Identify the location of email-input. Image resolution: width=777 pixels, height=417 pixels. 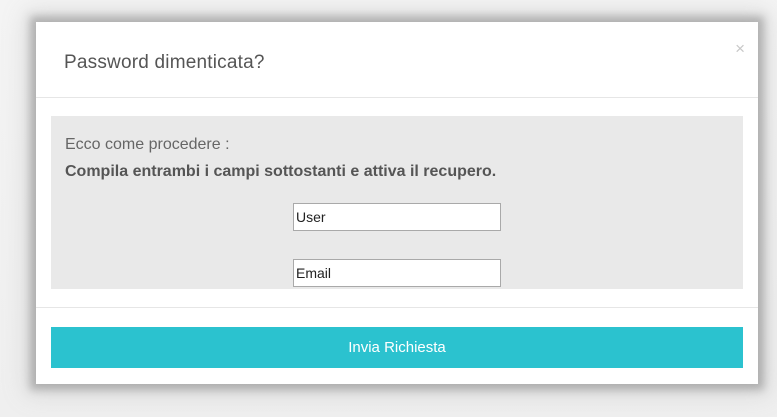
(397, 273).